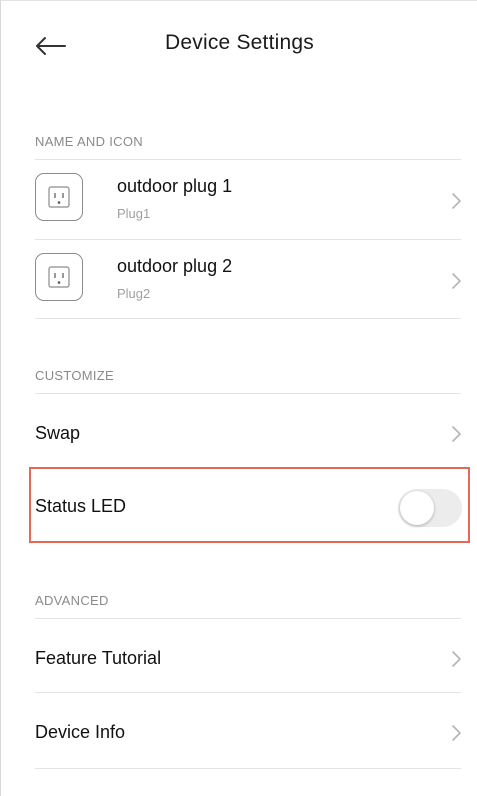 The height and width of the screenshot is (796, 477). I want to click on device-subtitle: Plug2, so click(134, 293).